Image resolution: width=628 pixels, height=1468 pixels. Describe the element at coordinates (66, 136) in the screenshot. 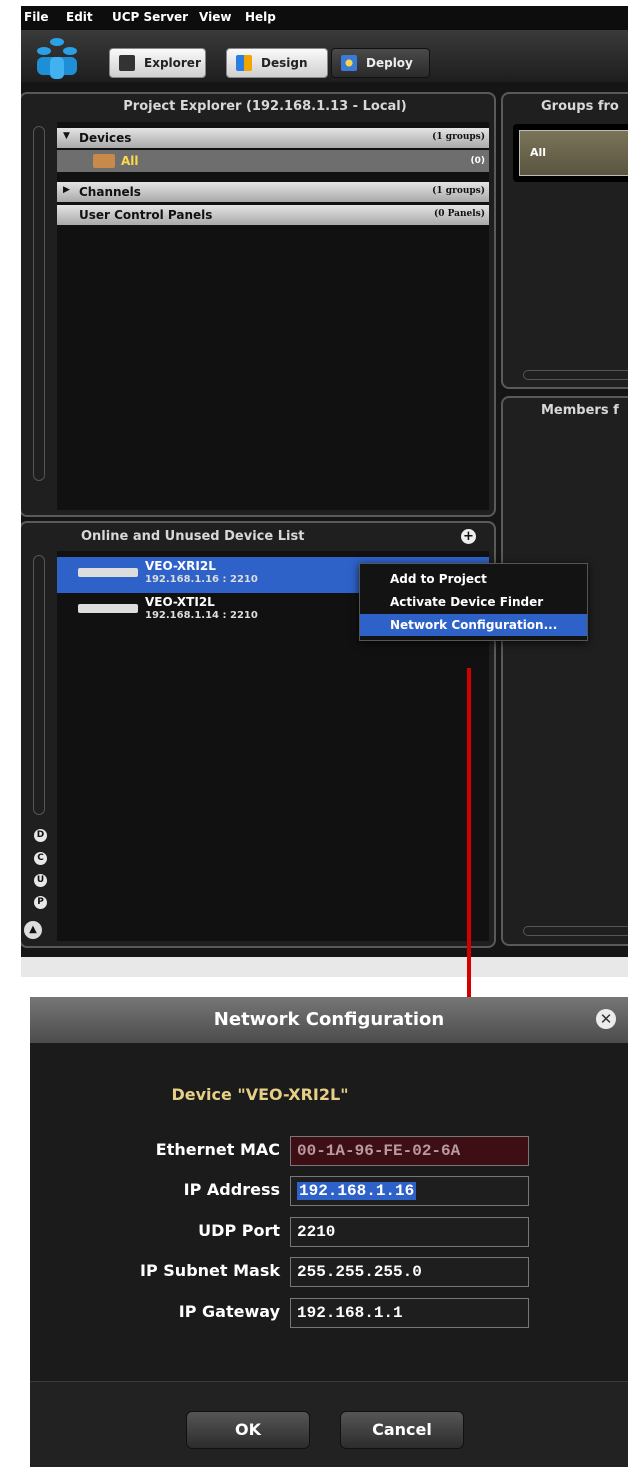

I see `expand-down-icon: ▼` at that location.